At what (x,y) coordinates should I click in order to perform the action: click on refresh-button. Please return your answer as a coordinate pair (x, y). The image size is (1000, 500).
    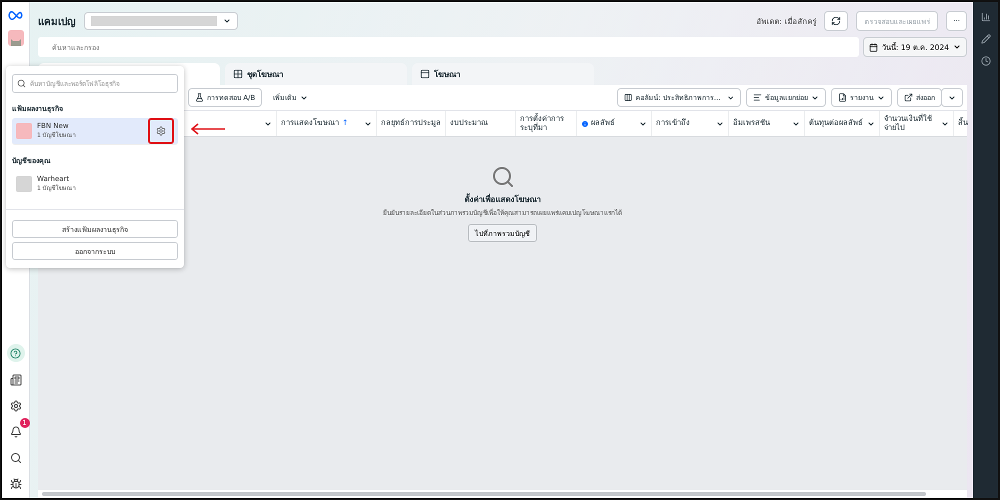
    Looking at the image, I should click on (836, 21).